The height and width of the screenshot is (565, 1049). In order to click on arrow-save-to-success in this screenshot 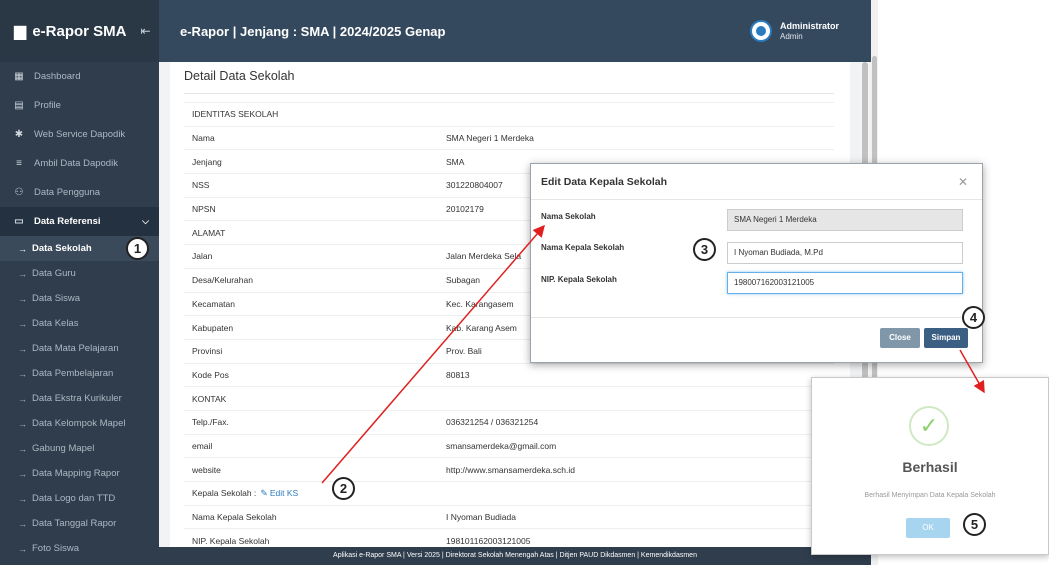, I will do `click(972, 371)`.